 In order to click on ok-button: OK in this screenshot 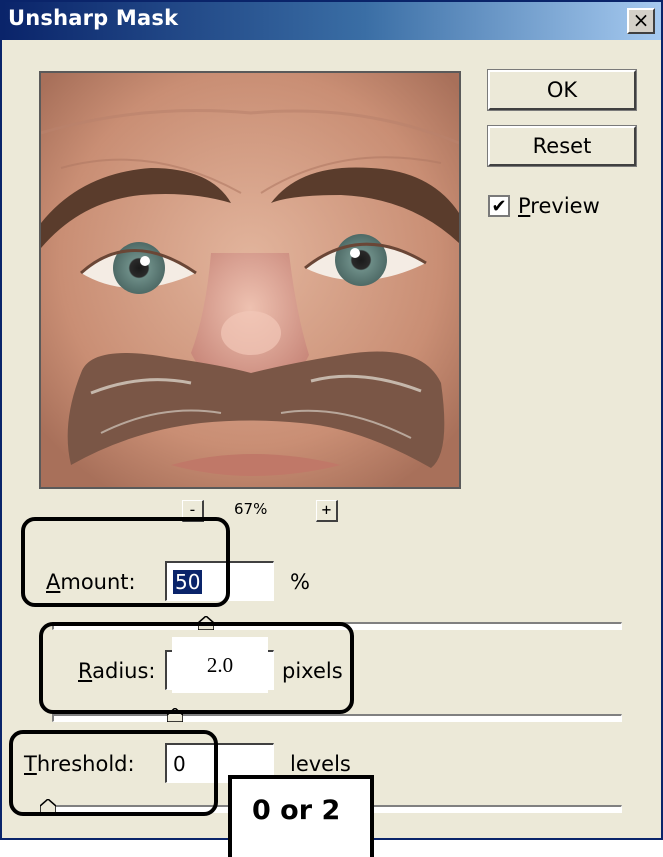, I will do `click(562, 90)`.